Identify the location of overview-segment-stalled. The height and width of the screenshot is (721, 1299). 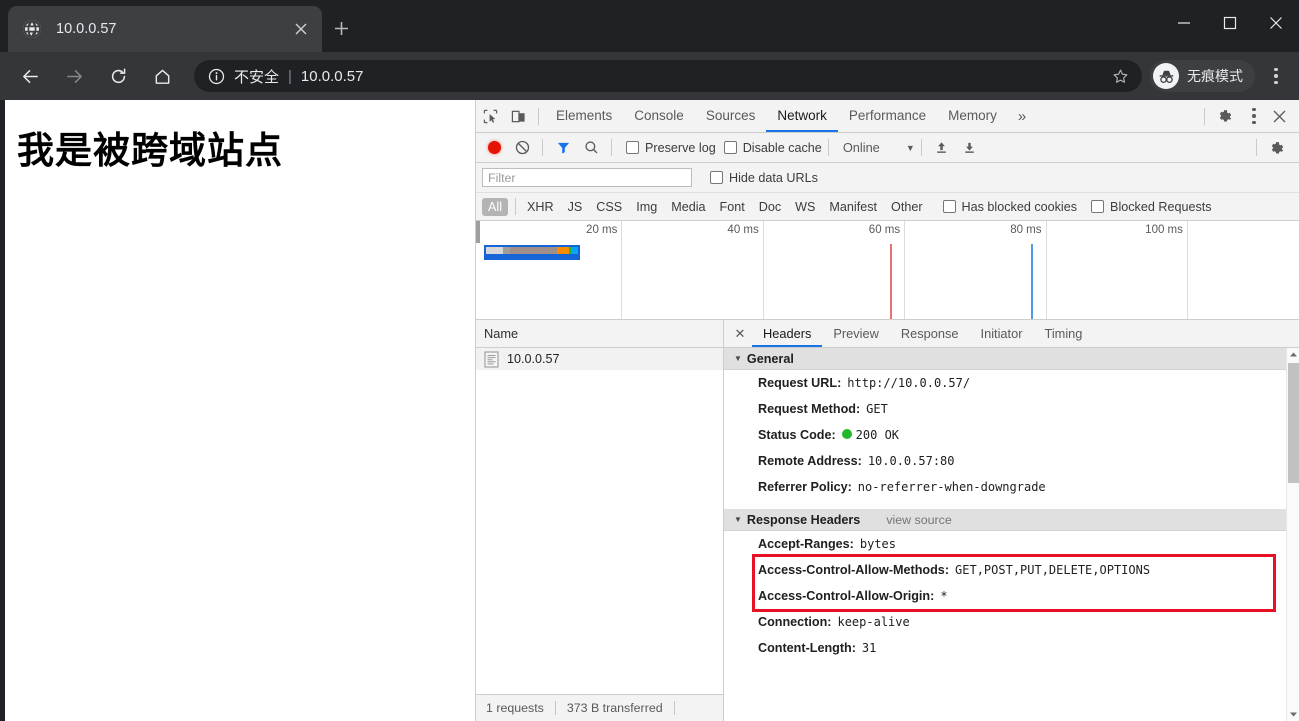
(506, 250).